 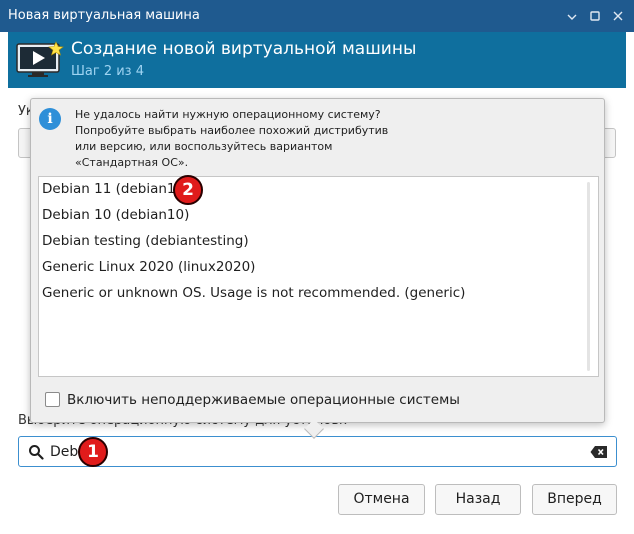 I want to click on search-icon, so click(x=36, y=452).